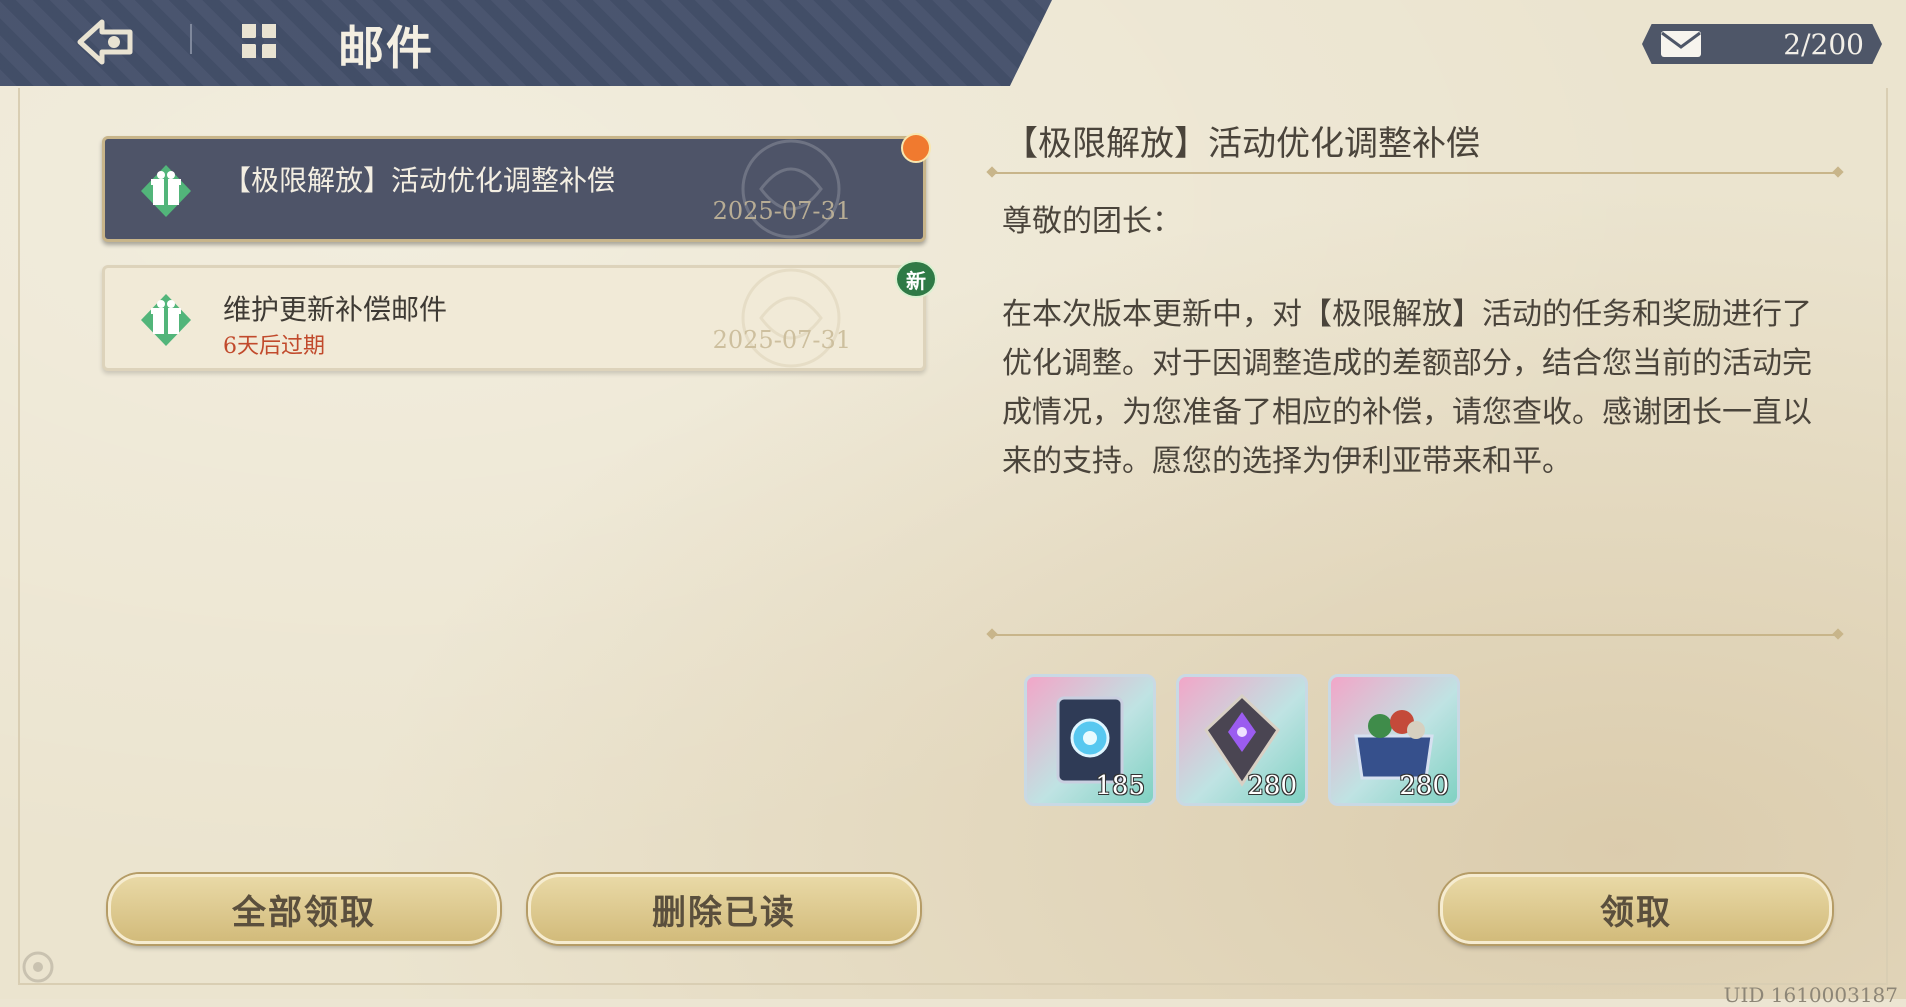 The image size is (1906, 1007). What do you see at coordinates (1415, 635) in the screenshot?
I see `divider-bottom` at bounding box center [1415, 635].